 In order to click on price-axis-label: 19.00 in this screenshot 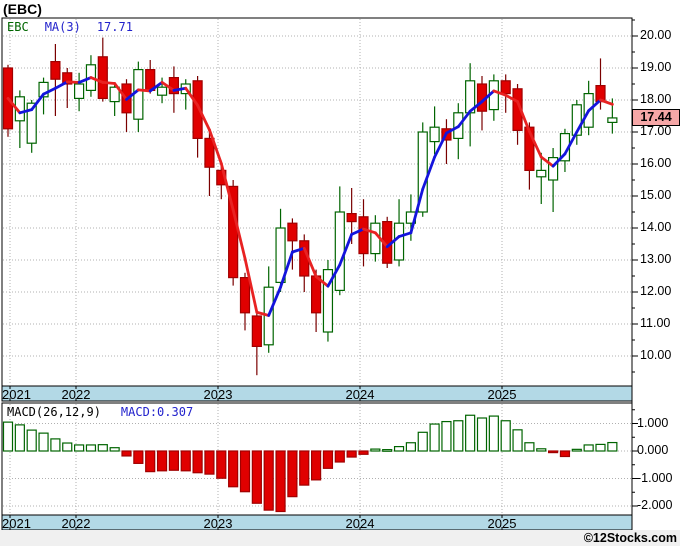, I will do `click(656, 67)`.